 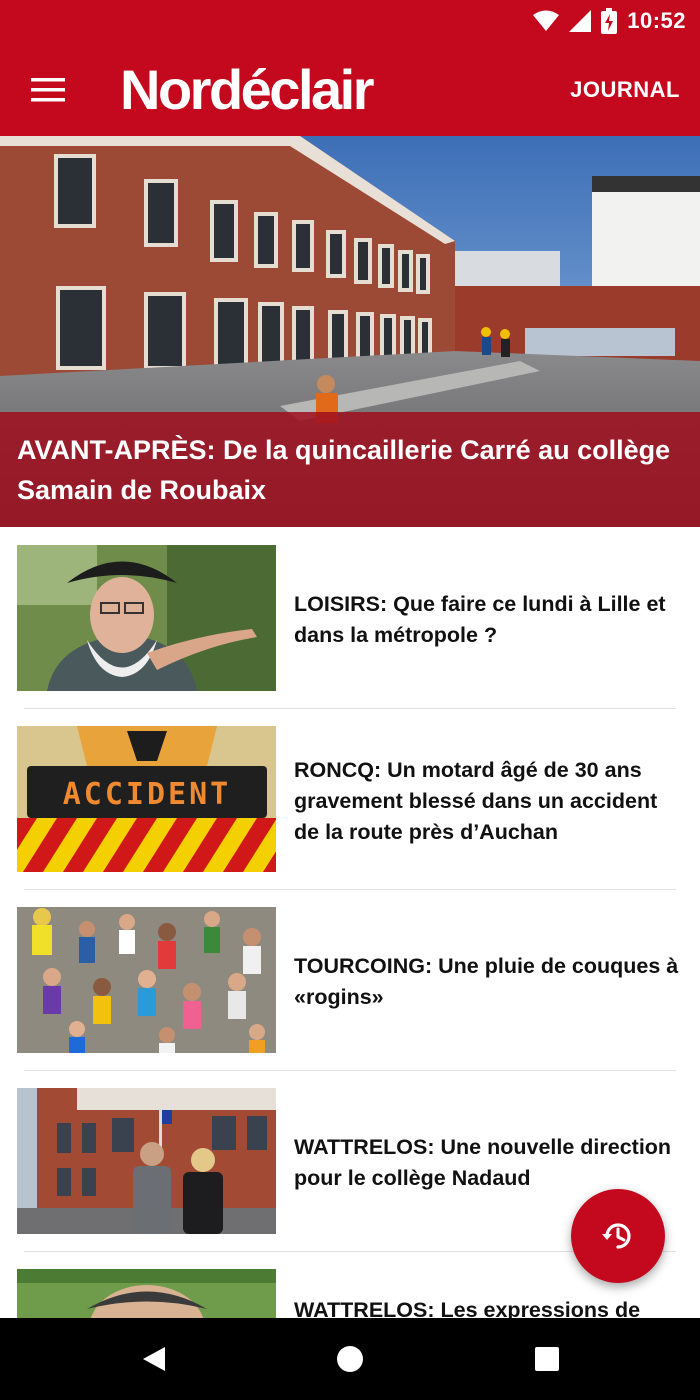 I want to click on recents-square-icon, so click(x=547, y=1359).